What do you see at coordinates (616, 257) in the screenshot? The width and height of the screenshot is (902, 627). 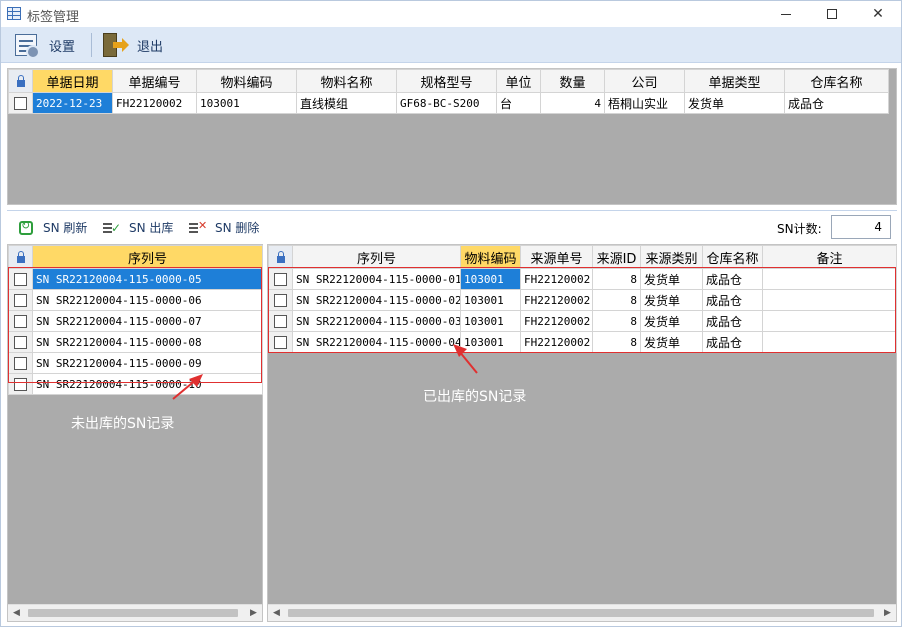 I see `col-header-source-id: 来源ID` at bounding box center [616, 257].